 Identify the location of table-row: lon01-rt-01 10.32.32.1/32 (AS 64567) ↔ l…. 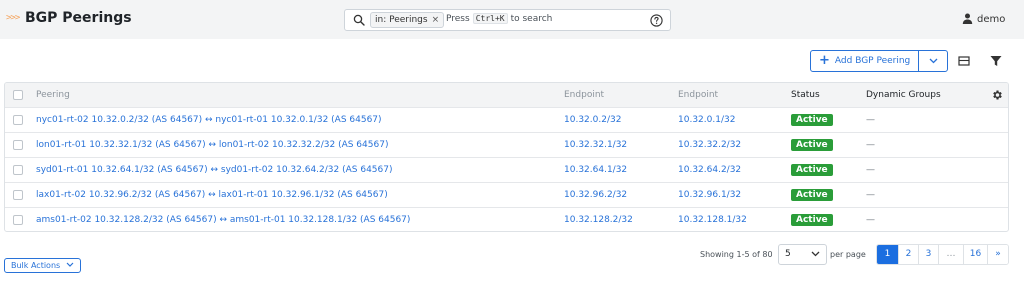
(506, 145).